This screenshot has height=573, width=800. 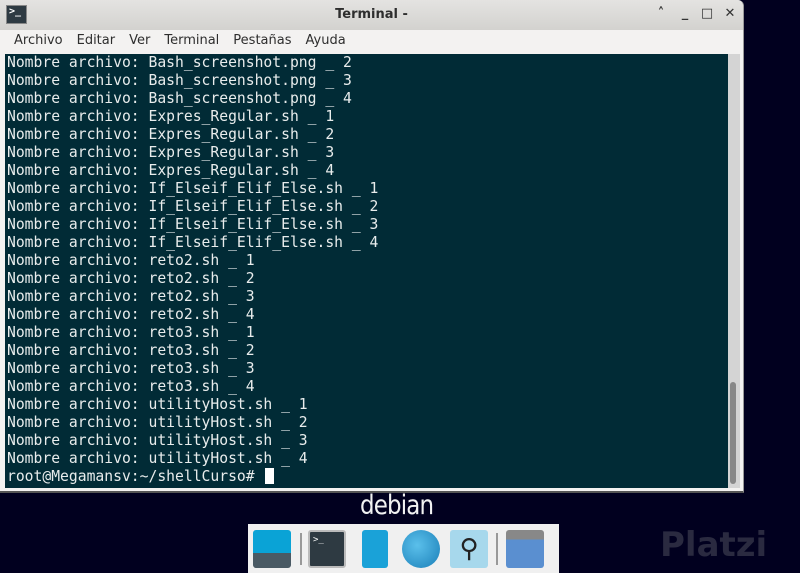 What do you see at coordinates (262, 42) in the screenshot?
I see `menu-pestanas: Pestañas` at bounding box center [262, 42].